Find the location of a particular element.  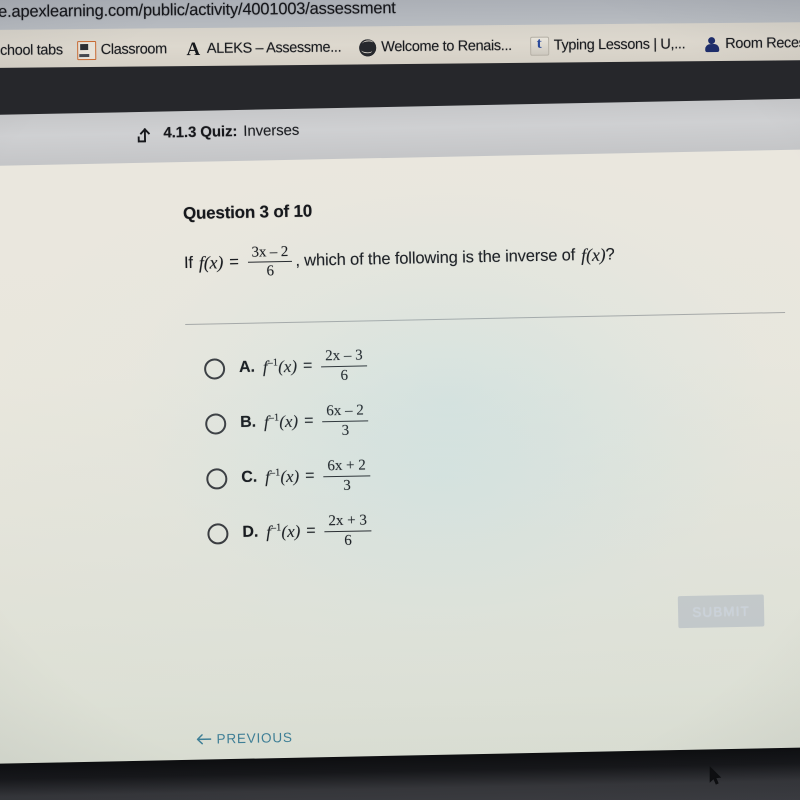

submit-button: SUBMIT is located at coordinates (721, 611).